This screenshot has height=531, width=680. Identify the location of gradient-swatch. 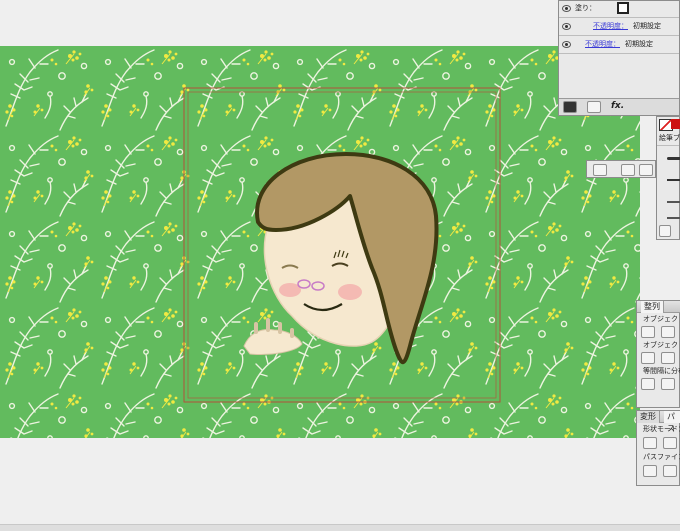
(675, 124).